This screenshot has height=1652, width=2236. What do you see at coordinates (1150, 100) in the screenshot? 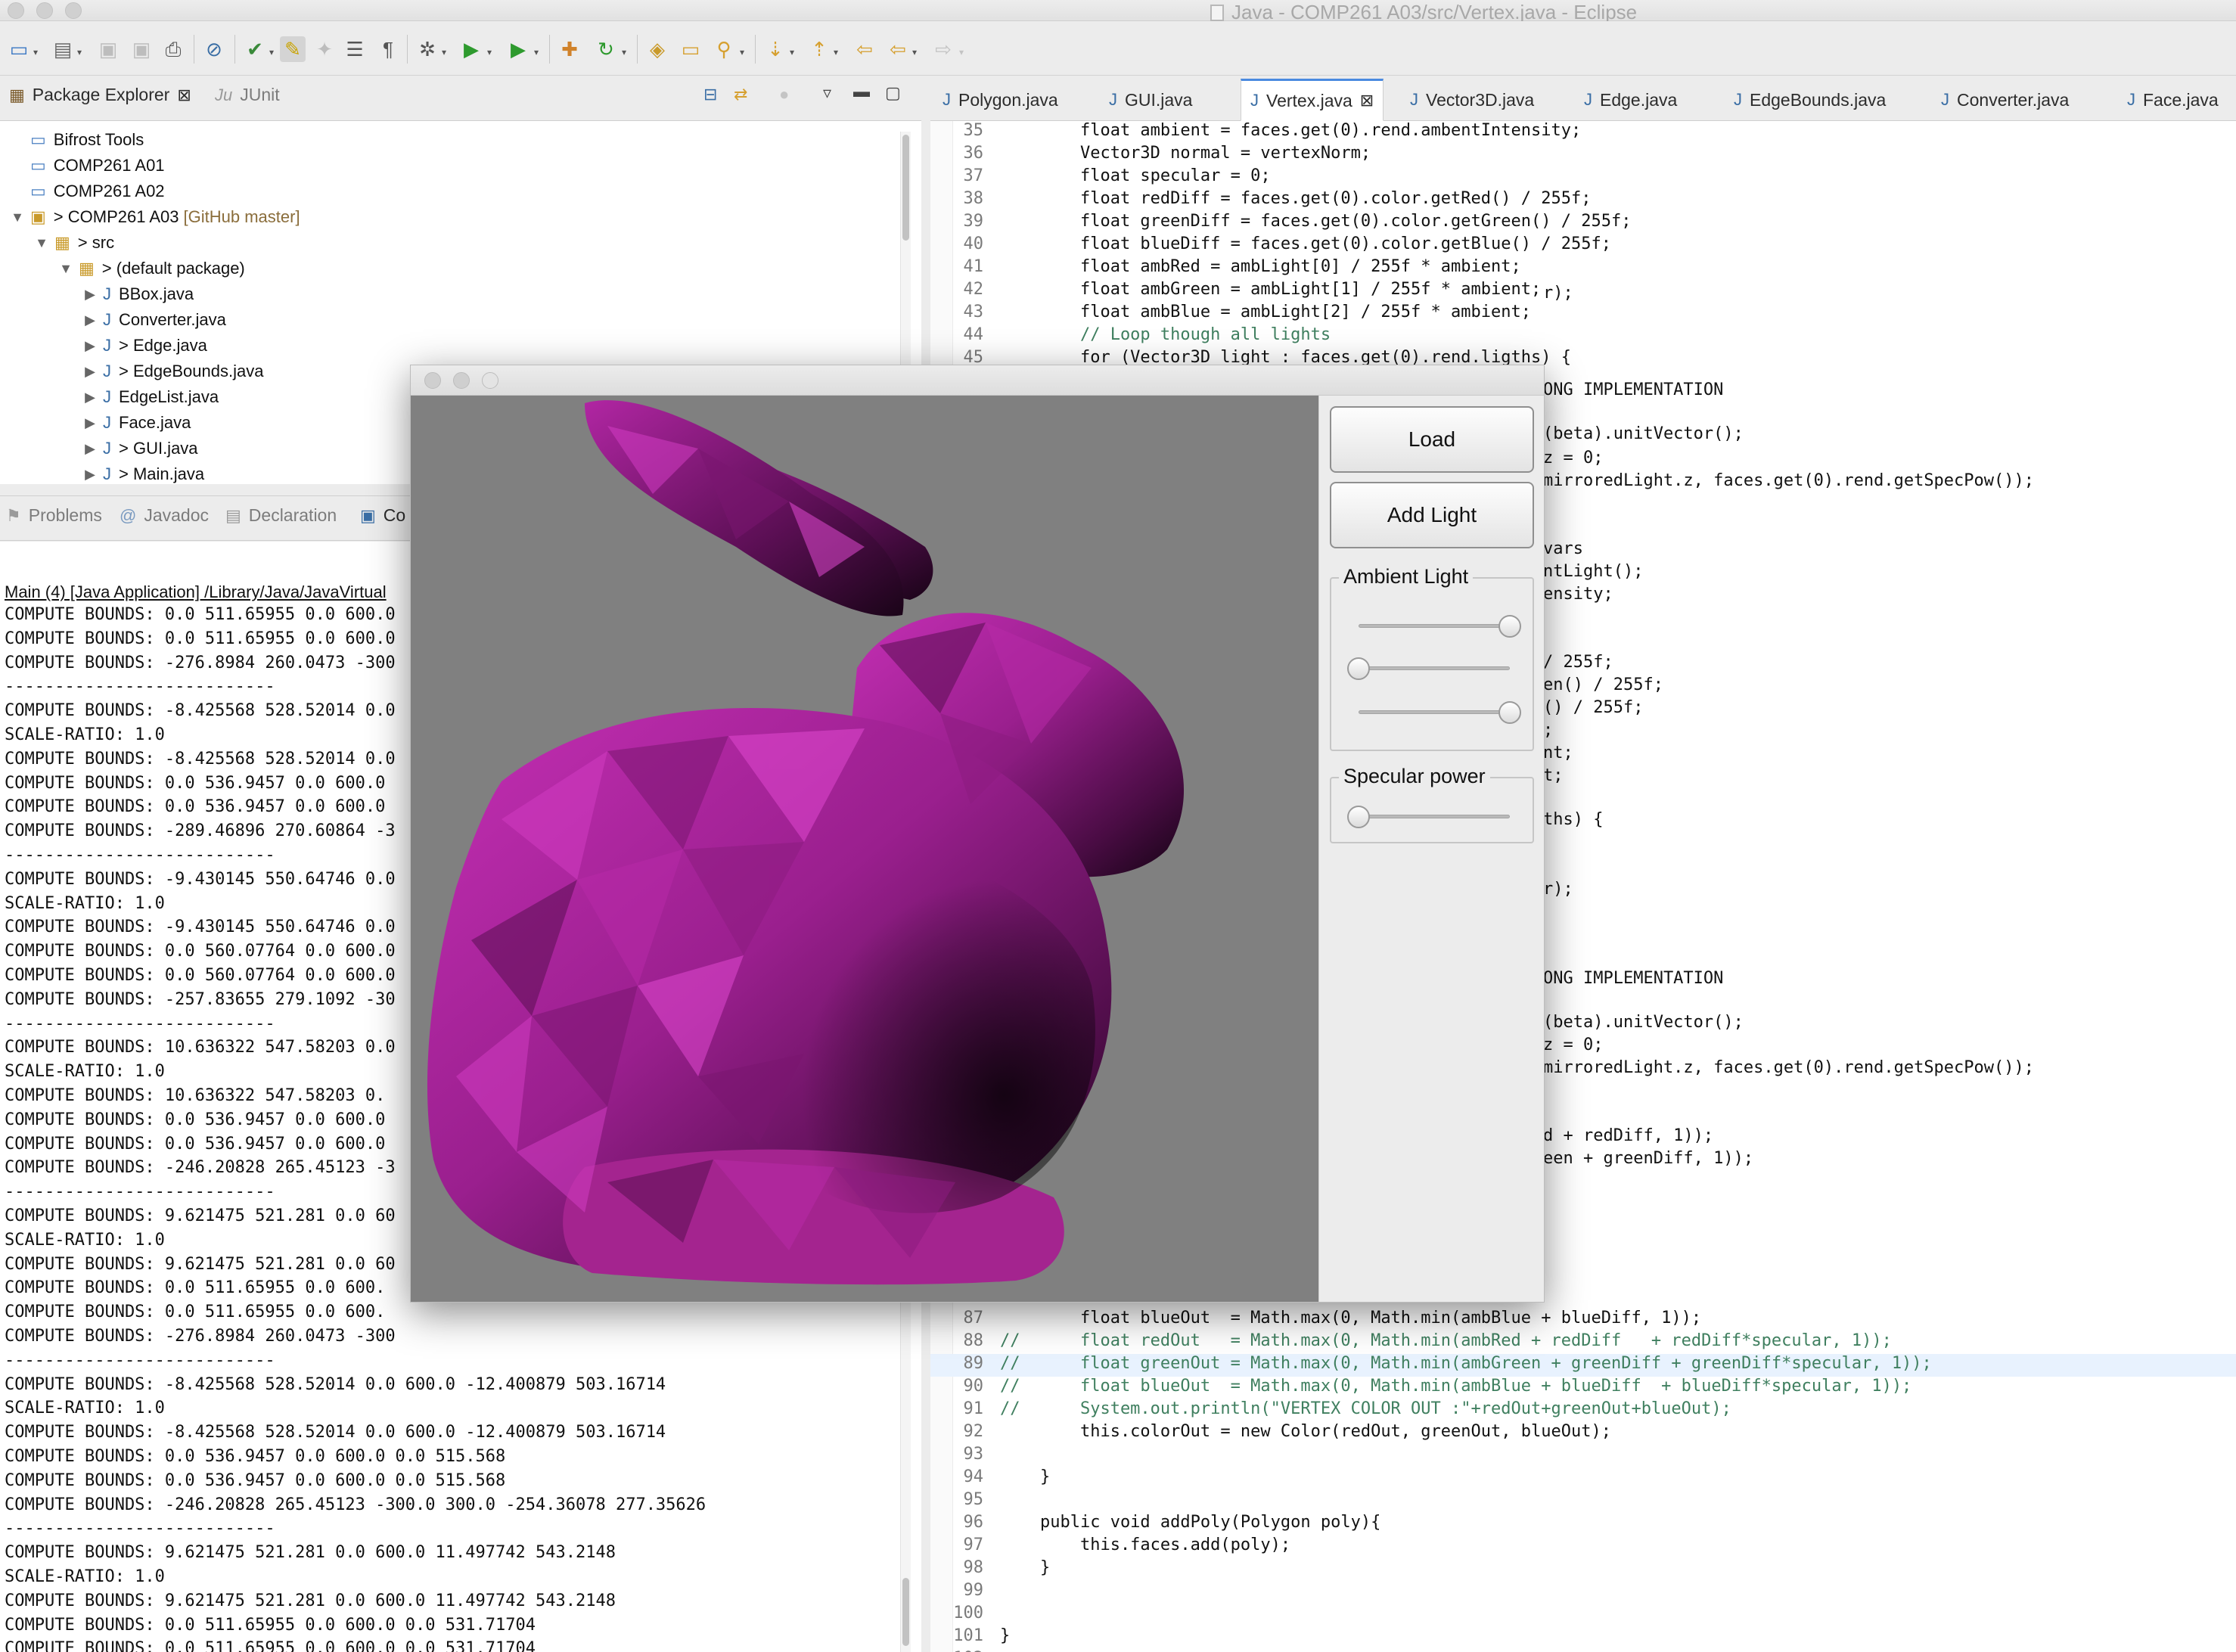
I see `editor-tab-gui: J GUI.java` at bounding box center [1150, 100].